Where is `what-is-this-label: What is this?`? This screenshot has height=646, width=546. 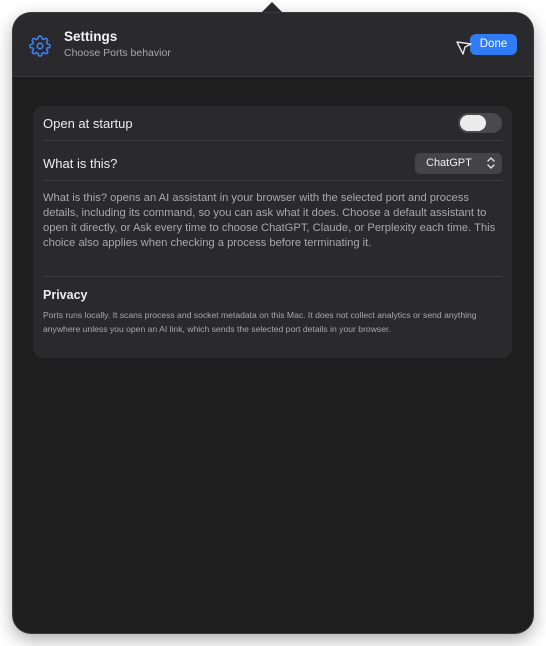
what-is-this-label: What is this? is located at coordinates (80, 163).